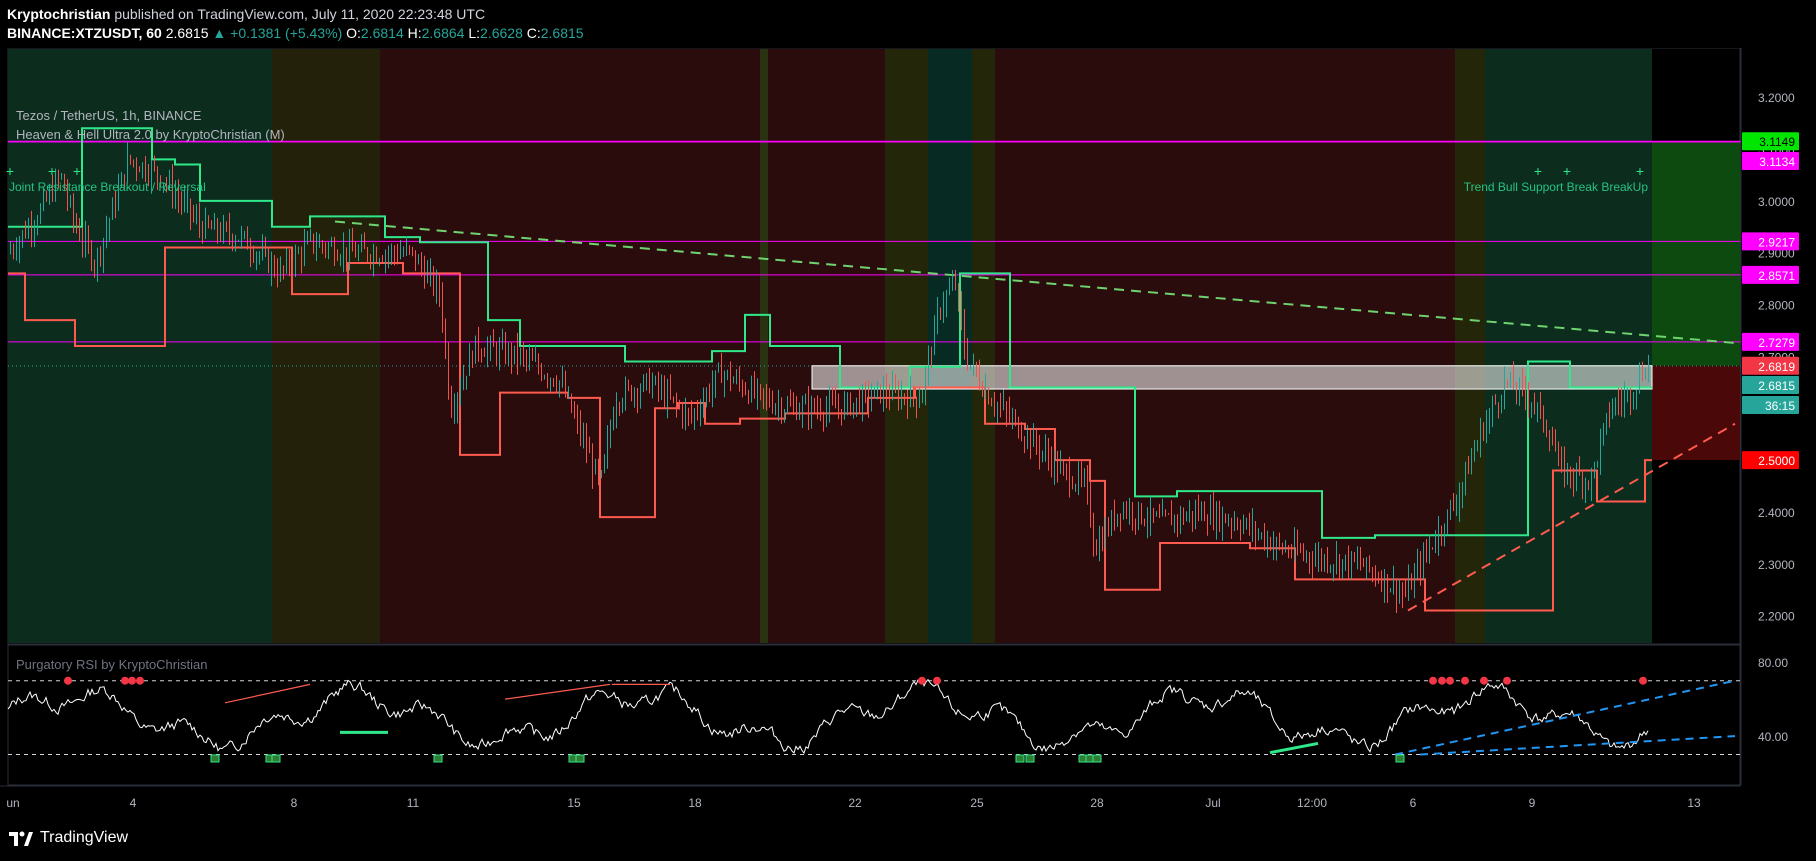 This screenshot has height=861, width=1816. What do you see at coordinates (695, 803) in the screenshot?
I see `x-tick-label: 18` at bounding box center [695, 803].